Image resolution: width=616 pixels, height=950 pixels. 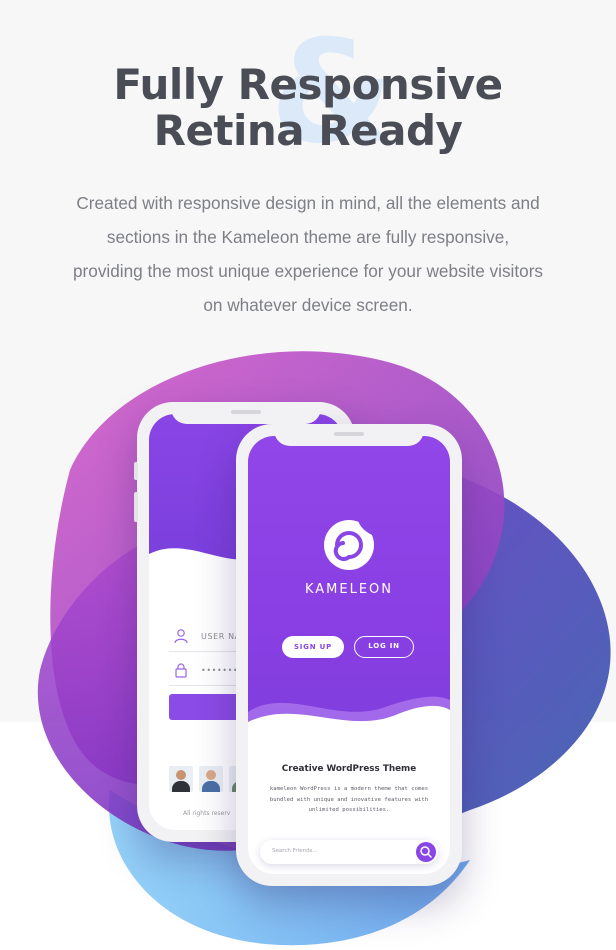 What do you see at coordinates (207, 813) in the screenshot?
I see `rights-text: All rights reserv` at bounding box center [207, 813].